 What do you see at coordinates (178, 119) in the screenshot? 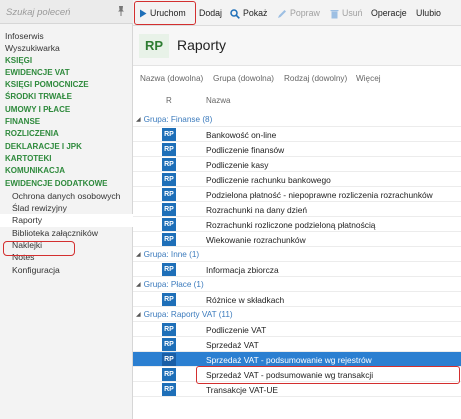
I see `group-label-text: Grupa: Finanse (8)` at bounding box center [178, 119].